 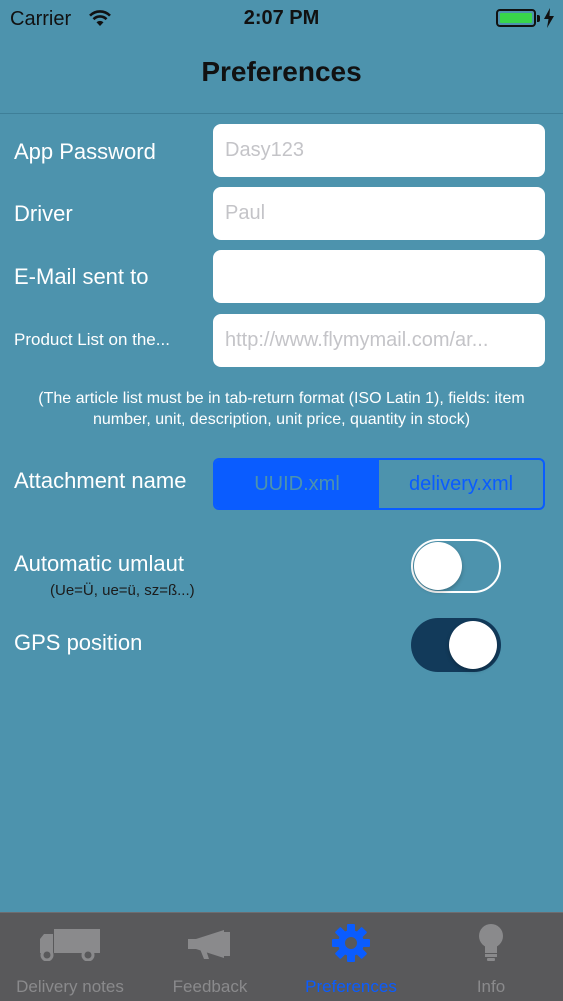 I want to click on segment-delivery-xml: delivery.xml, so click(x=461, y=484).